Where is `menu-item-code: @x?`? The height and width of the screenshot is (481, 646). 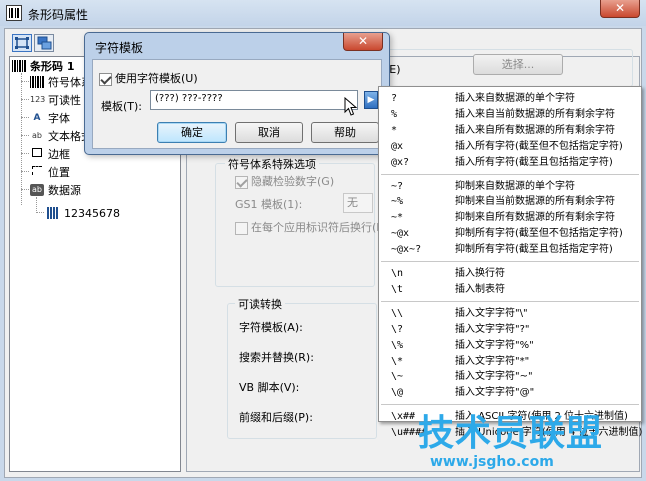 menu-item-code: @x? is located at coordinates (400, 162).